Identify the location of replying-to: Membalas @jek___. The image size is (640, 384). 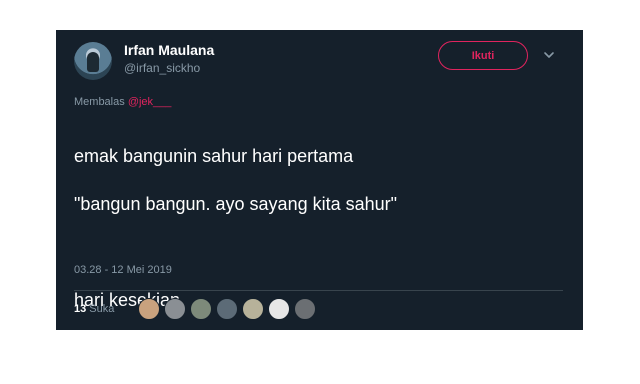
(122, 102).